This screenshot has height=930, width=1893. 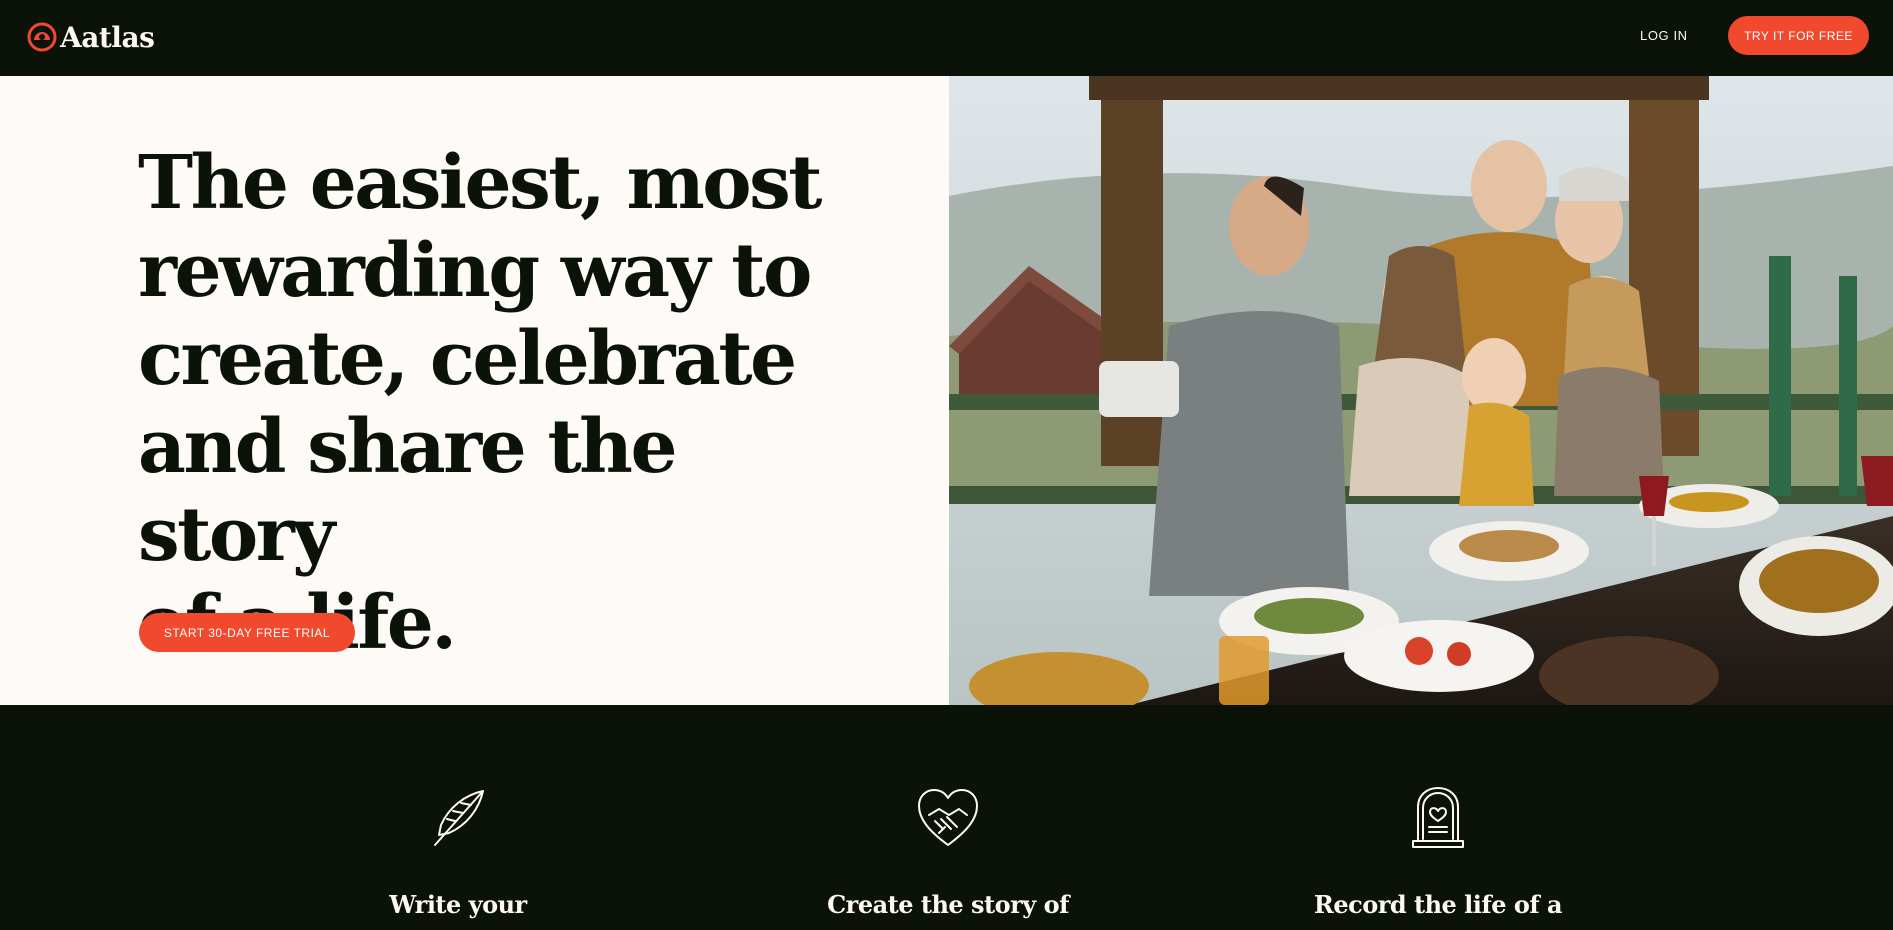 I want to click on brand-name: Aatlas, so click(x=107, y=37).